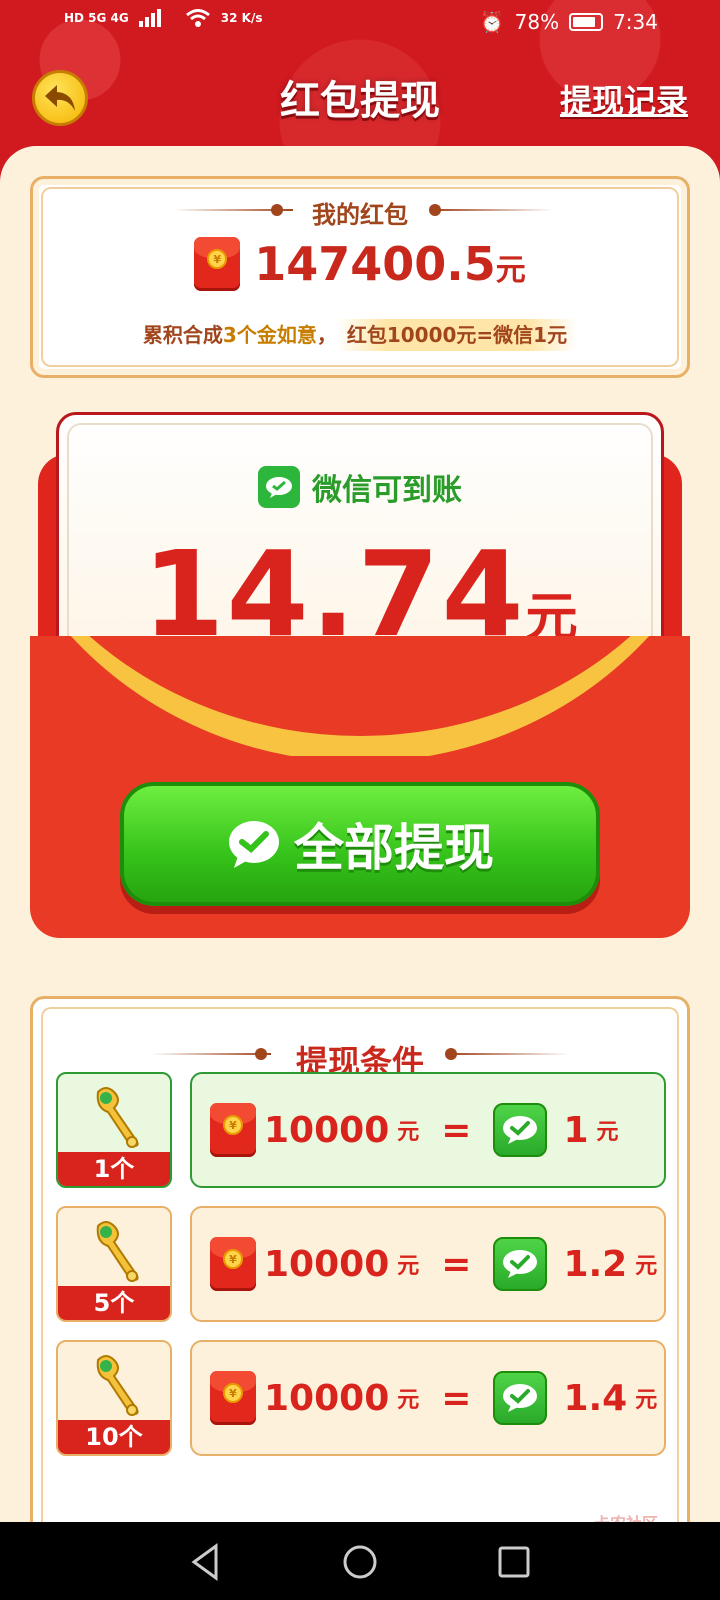 The height and width of the screenshot is (1600, 720). Describe the element at coordinates (492, 22) in the screenshot. I see `alarm-icon: ⏰` at that location.